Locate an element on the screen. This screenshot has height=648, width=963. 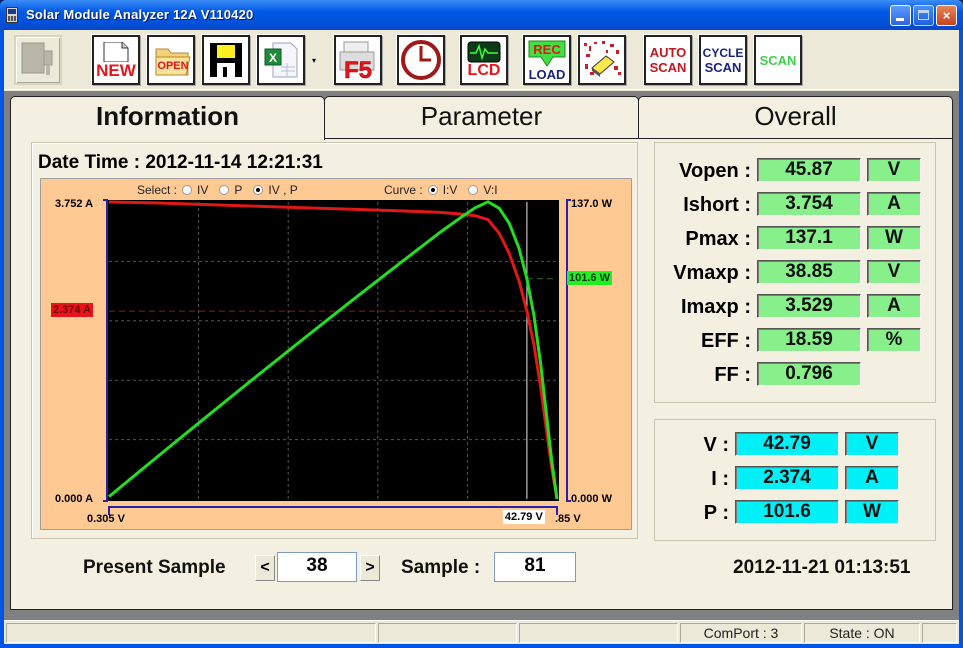
comport-status: ComPort : 3 is located at coordinates (741, 633).